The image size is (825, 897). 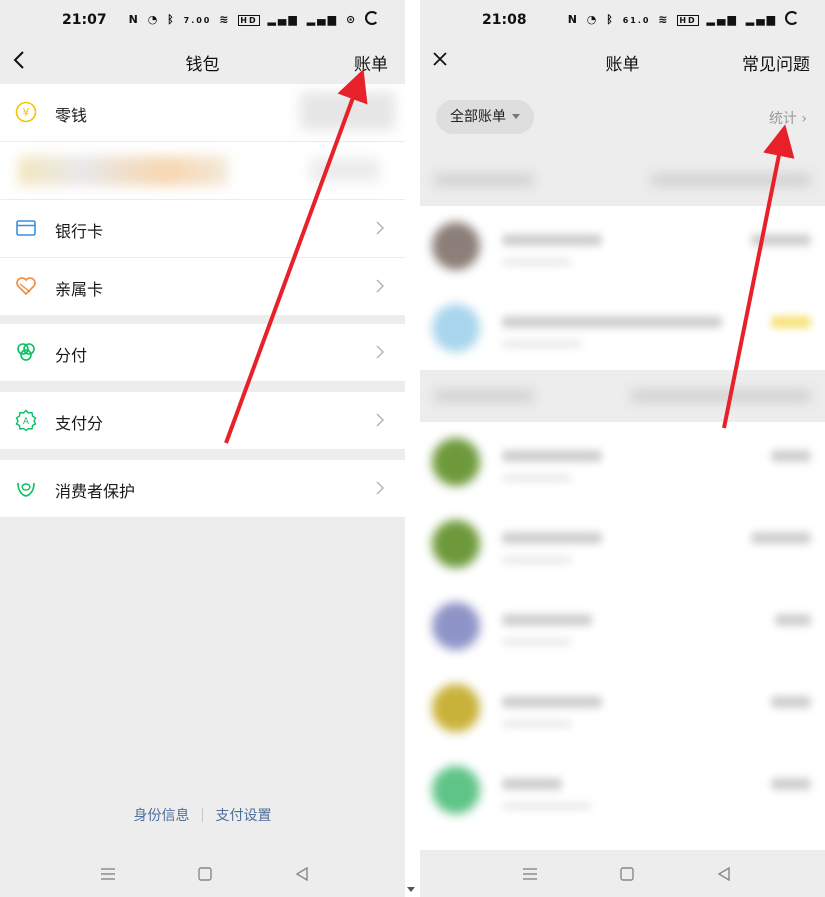 What do you see at coordinates (202, 113) in the screenshot?
I see `wallet-item-change: ¥ 零钱` at bounding box center [202, 113].